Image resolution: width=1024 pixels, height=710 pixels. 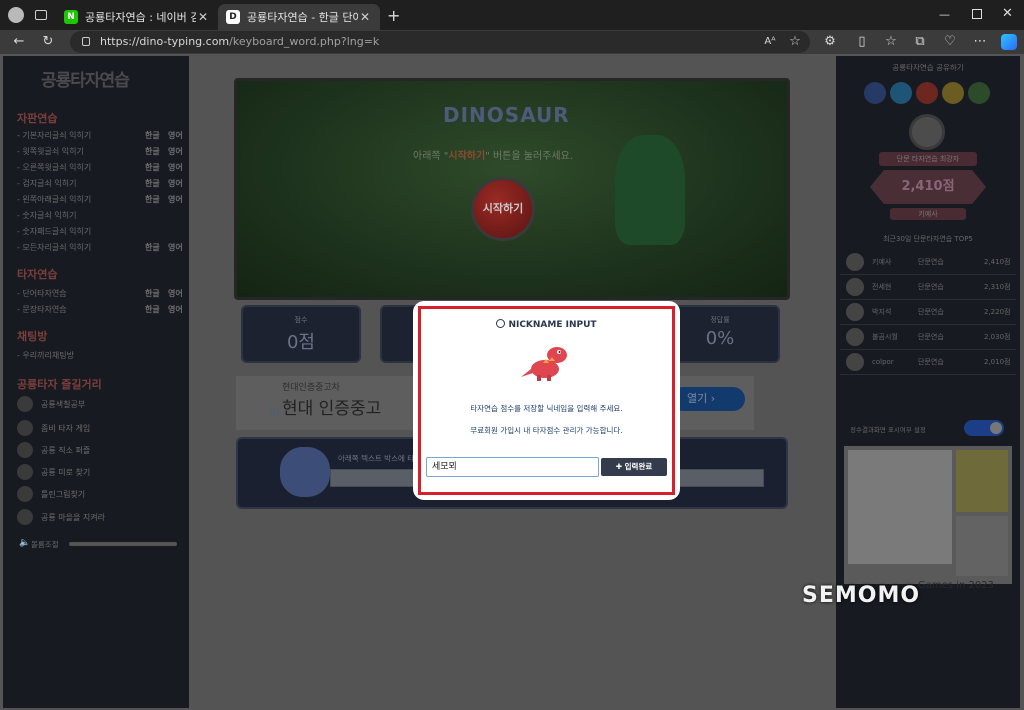 I want to click on menu-item: - 단어타자연습, so click(x=42, y=293).